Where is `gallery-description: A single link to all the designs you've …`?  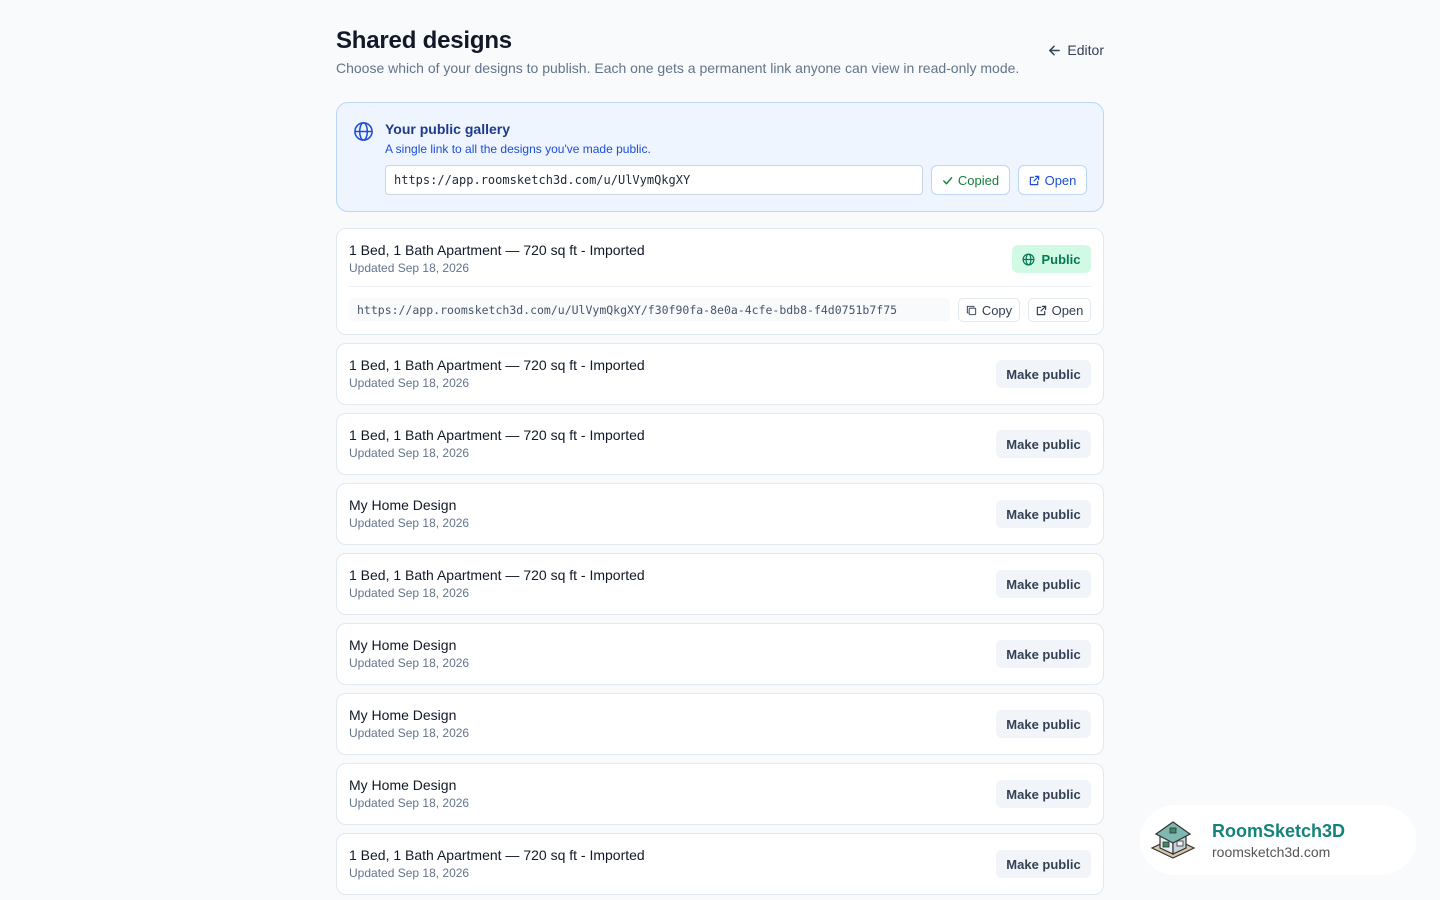 gallery-description: A single link to all the designs you've … is located at coordinates (518, 149).